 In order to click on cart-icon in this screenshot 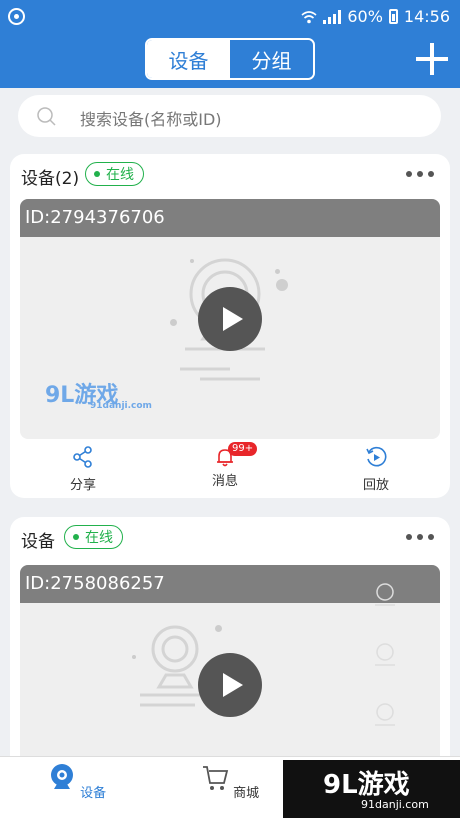, I will do `click(215, 778)`.